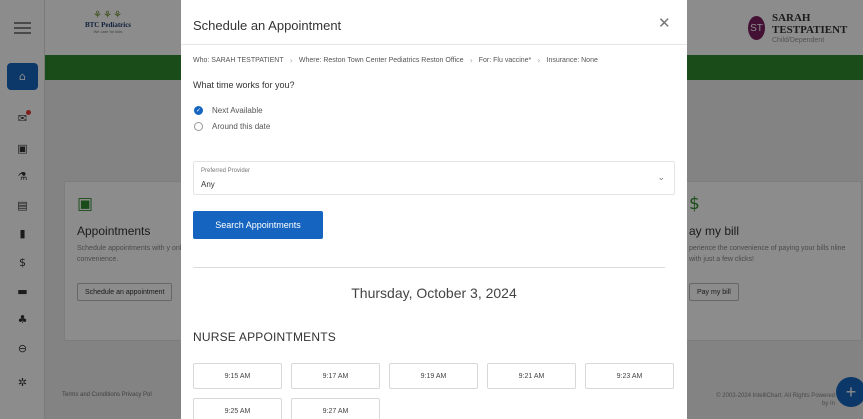  What do you see at coordinates (244, 85) in the screenshot?
I see `time-question: What time works for you?` at bounding box center [244, 85].